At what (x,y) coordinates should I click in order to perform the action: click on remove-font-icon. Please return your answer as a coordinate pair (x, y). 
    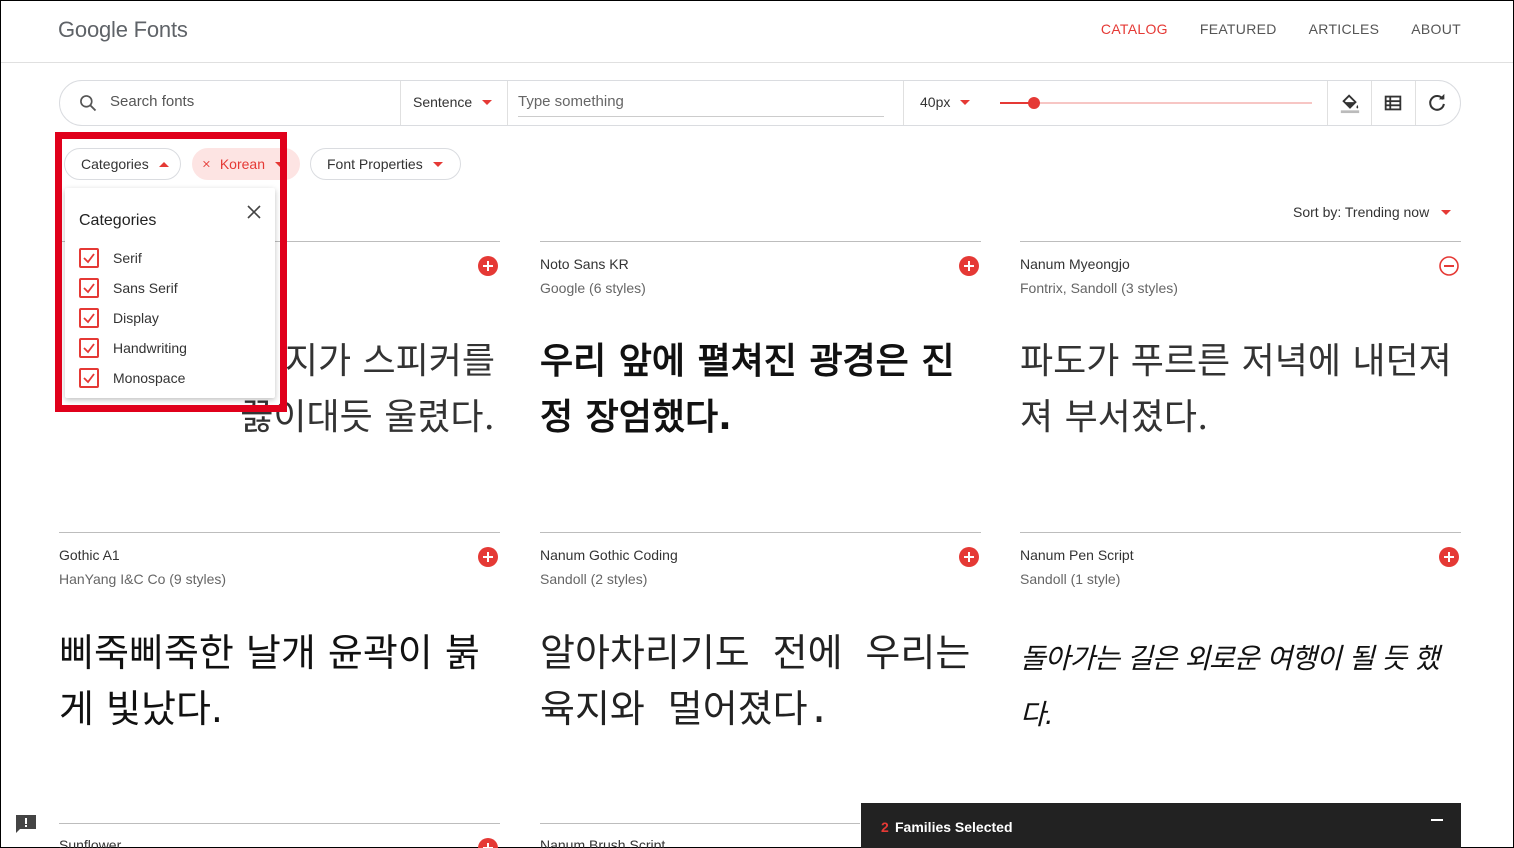
    Looking at the image, I should click on (1449, 266).